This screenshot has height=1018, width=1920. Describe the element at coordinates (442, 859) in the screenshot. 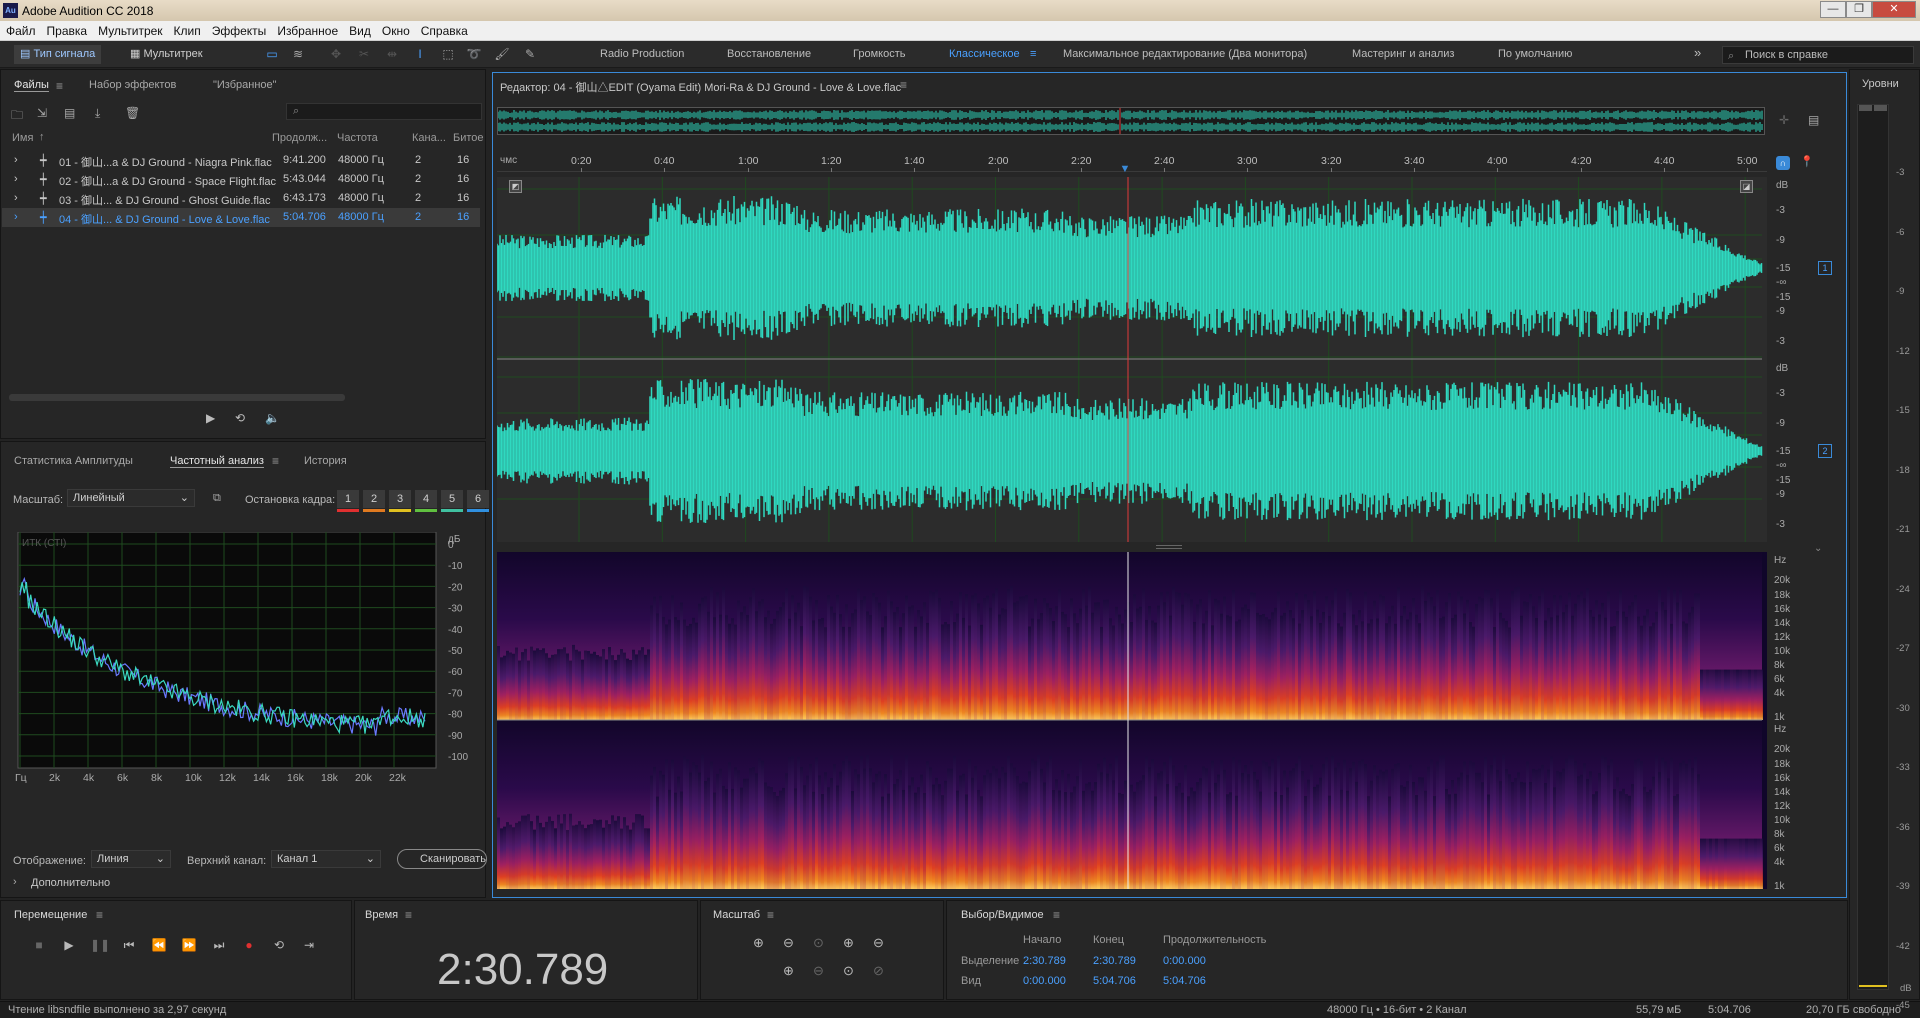

I see `scan-button: Сканировать` at that location.